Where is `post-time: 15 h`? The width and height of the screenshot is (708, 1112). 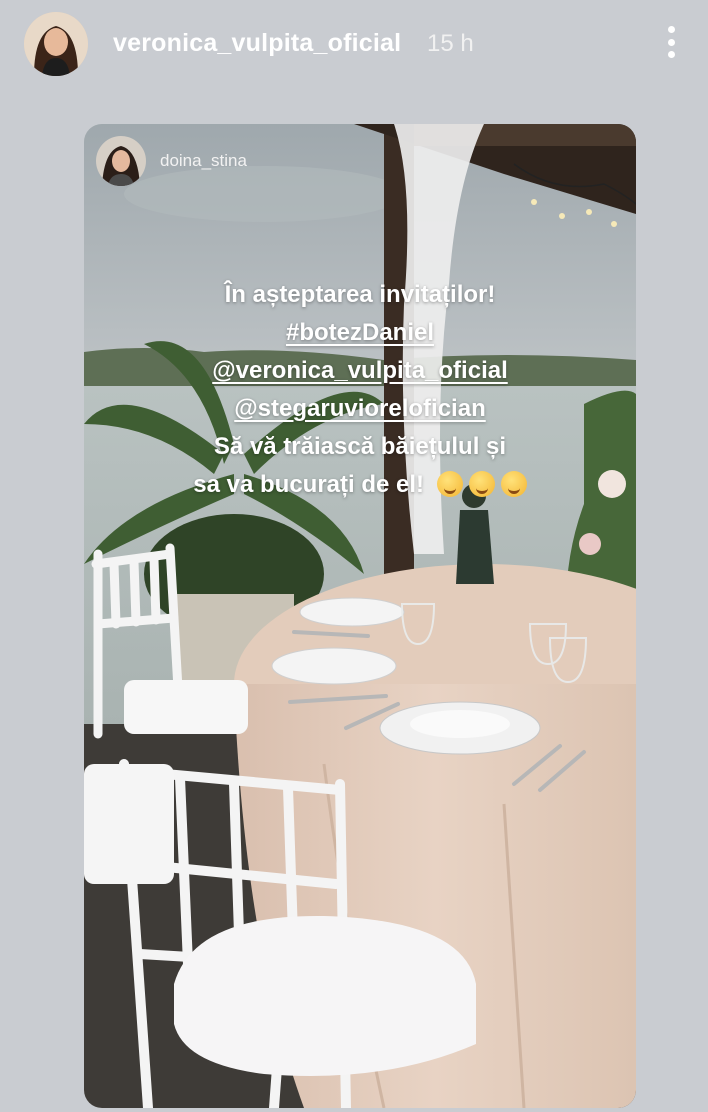 post-time: 15 h is located at coordinates (450, 43).